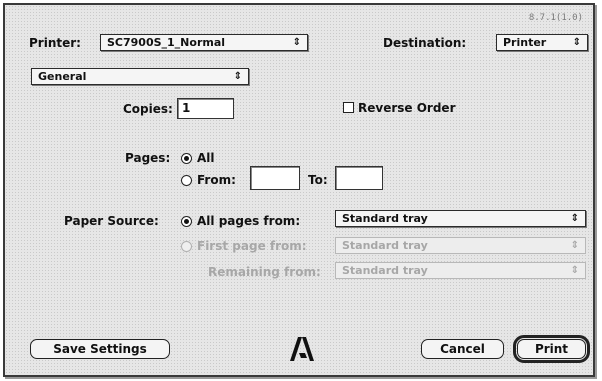 The width and height of the screenshot is (602, 381). I want to click on paper-source-label: Paper Source:, so click(111, 221).